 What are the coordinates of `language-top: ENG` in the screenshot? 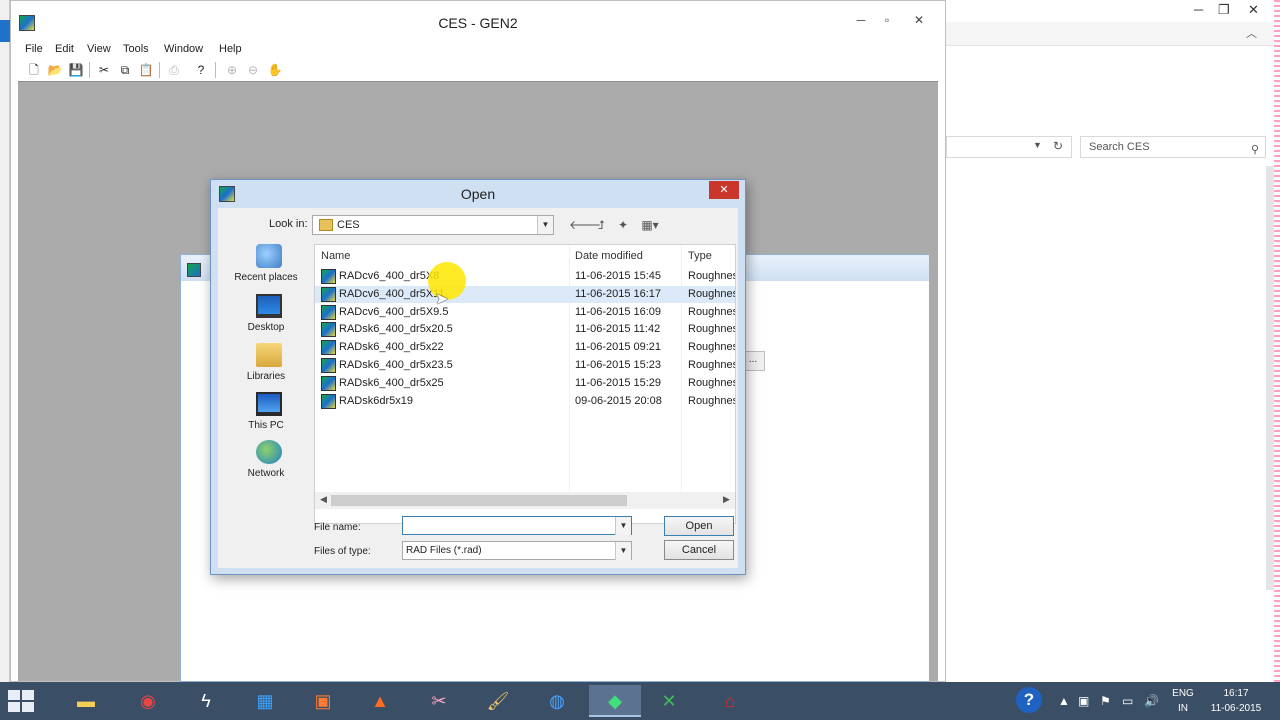 It's located at (1183, 693).